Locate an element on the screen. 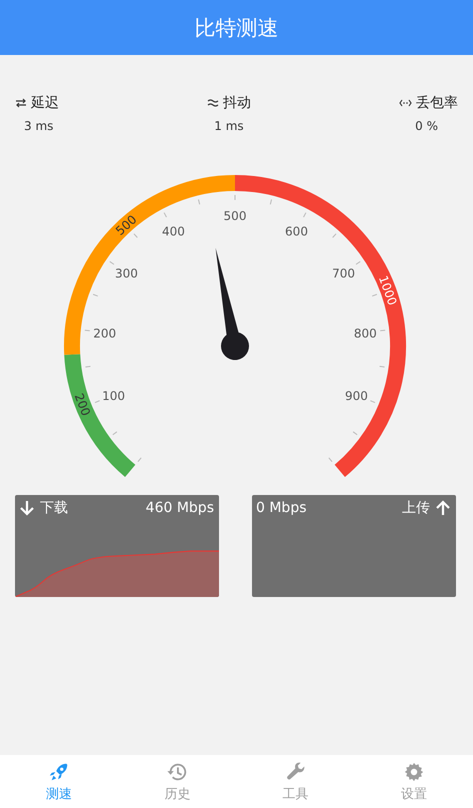 The image size is (473, 808). scale-label: 400 is located at coordinates (173, 231).